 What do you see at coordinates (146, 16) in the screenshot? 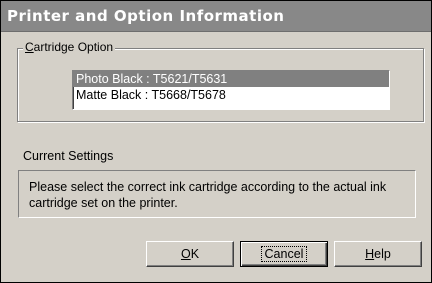
I see `window-title: Printer and Option Information` at bounding box center [146, 16].